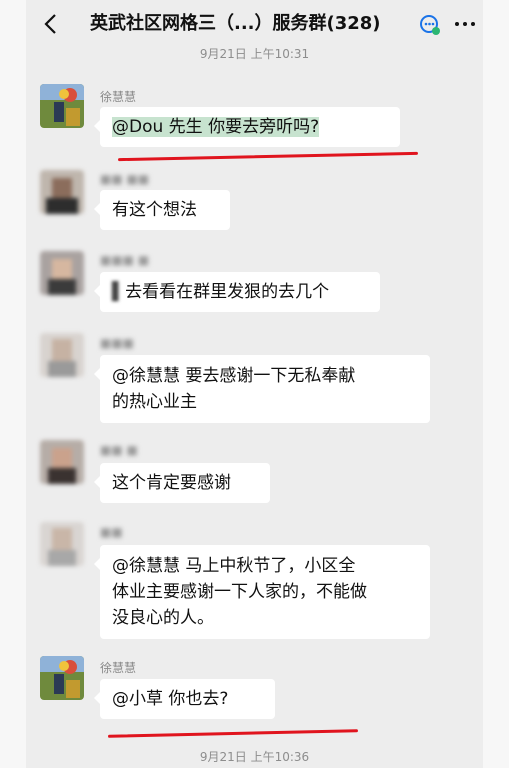 The width and height of the screenshot is (509, 768). I want to click on chat-title: 英武社区网格三（...）服务群(328), so click(235, 23).